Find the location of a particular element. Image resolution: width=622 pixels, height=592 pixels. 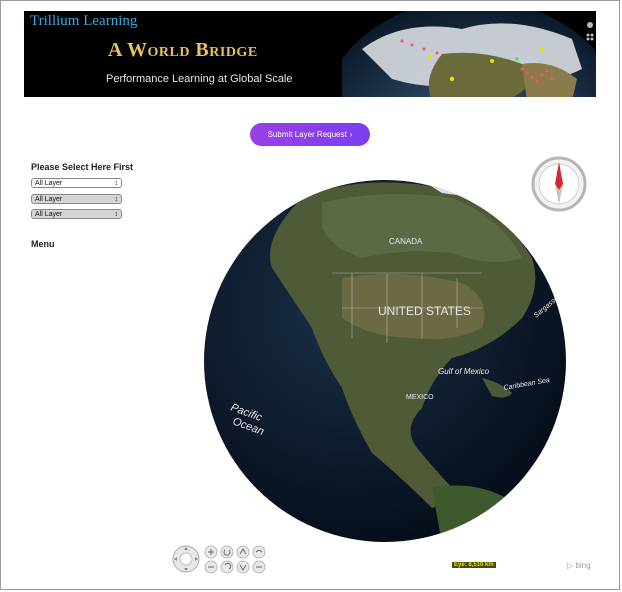

rotate-right-button is located at coordinates (227, 567).